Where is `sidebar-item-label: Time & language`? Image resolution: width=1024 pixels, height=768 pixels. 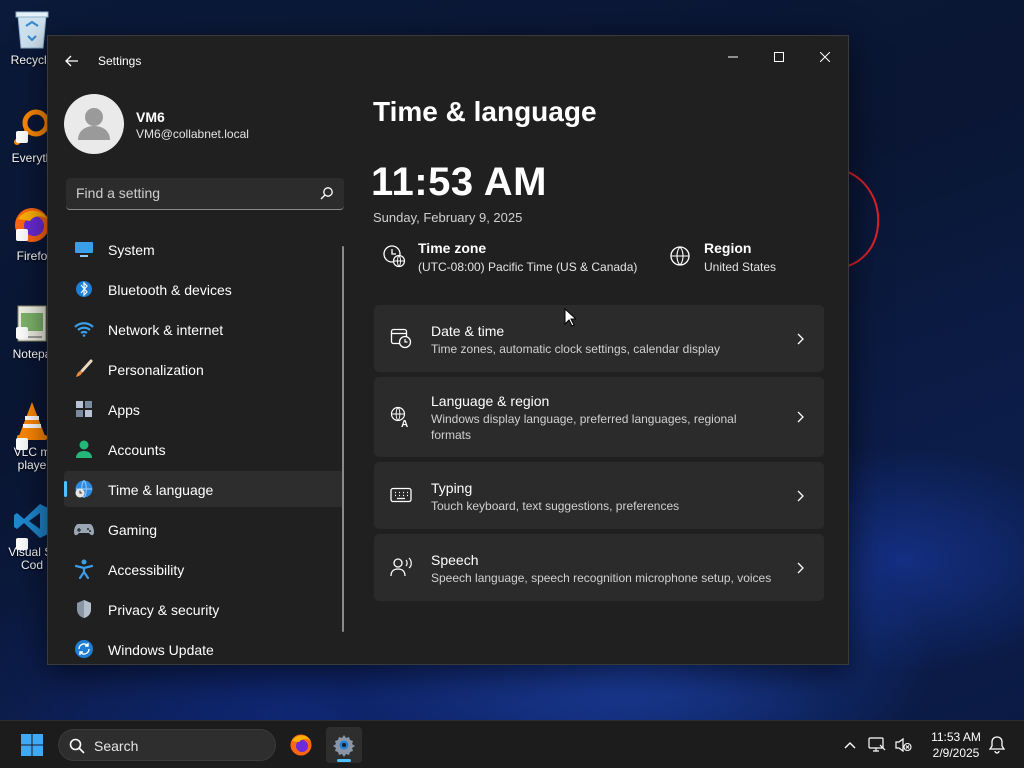 sidebar-item-label: Time & language is located at coordinates (161, 490).